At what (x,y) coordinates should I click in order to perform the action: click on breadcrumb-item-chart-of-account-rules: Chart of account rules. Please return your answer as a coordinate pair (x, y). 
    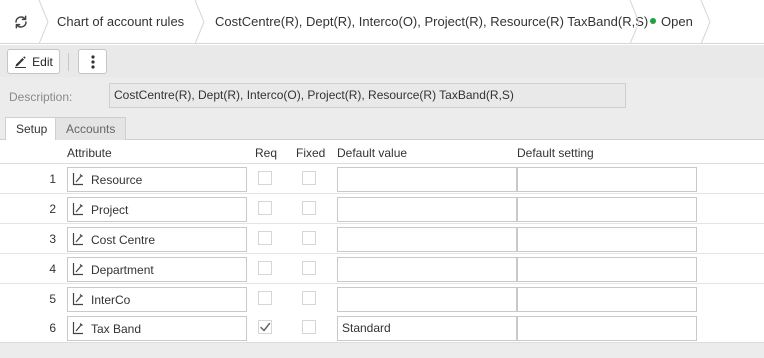
    Looking at the image, I should click on (120, 22).